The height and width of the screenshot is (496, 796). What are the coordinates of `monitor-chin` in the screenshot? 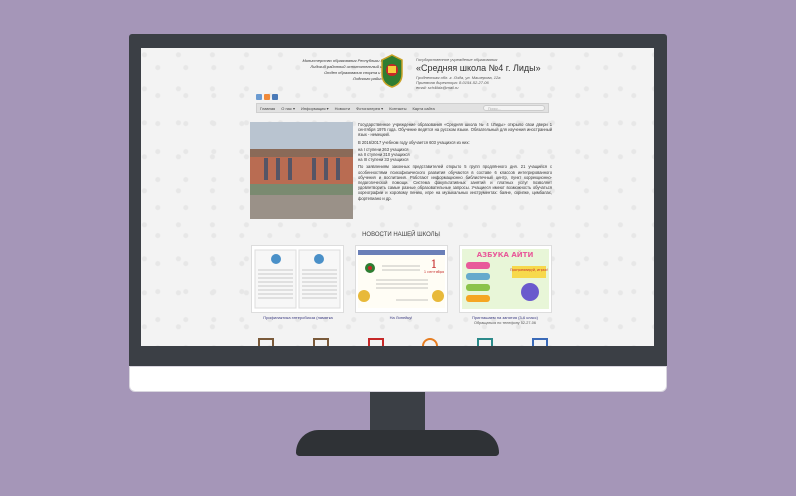 It's located at (398, 379).